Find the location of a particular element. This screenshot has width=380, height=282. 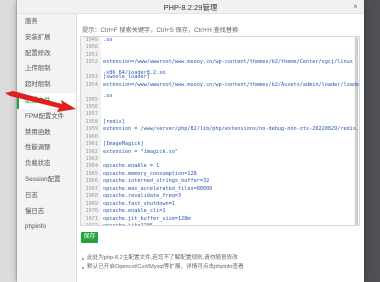

sidebar-item: 性能调整 is located at coordinates (46, 148).